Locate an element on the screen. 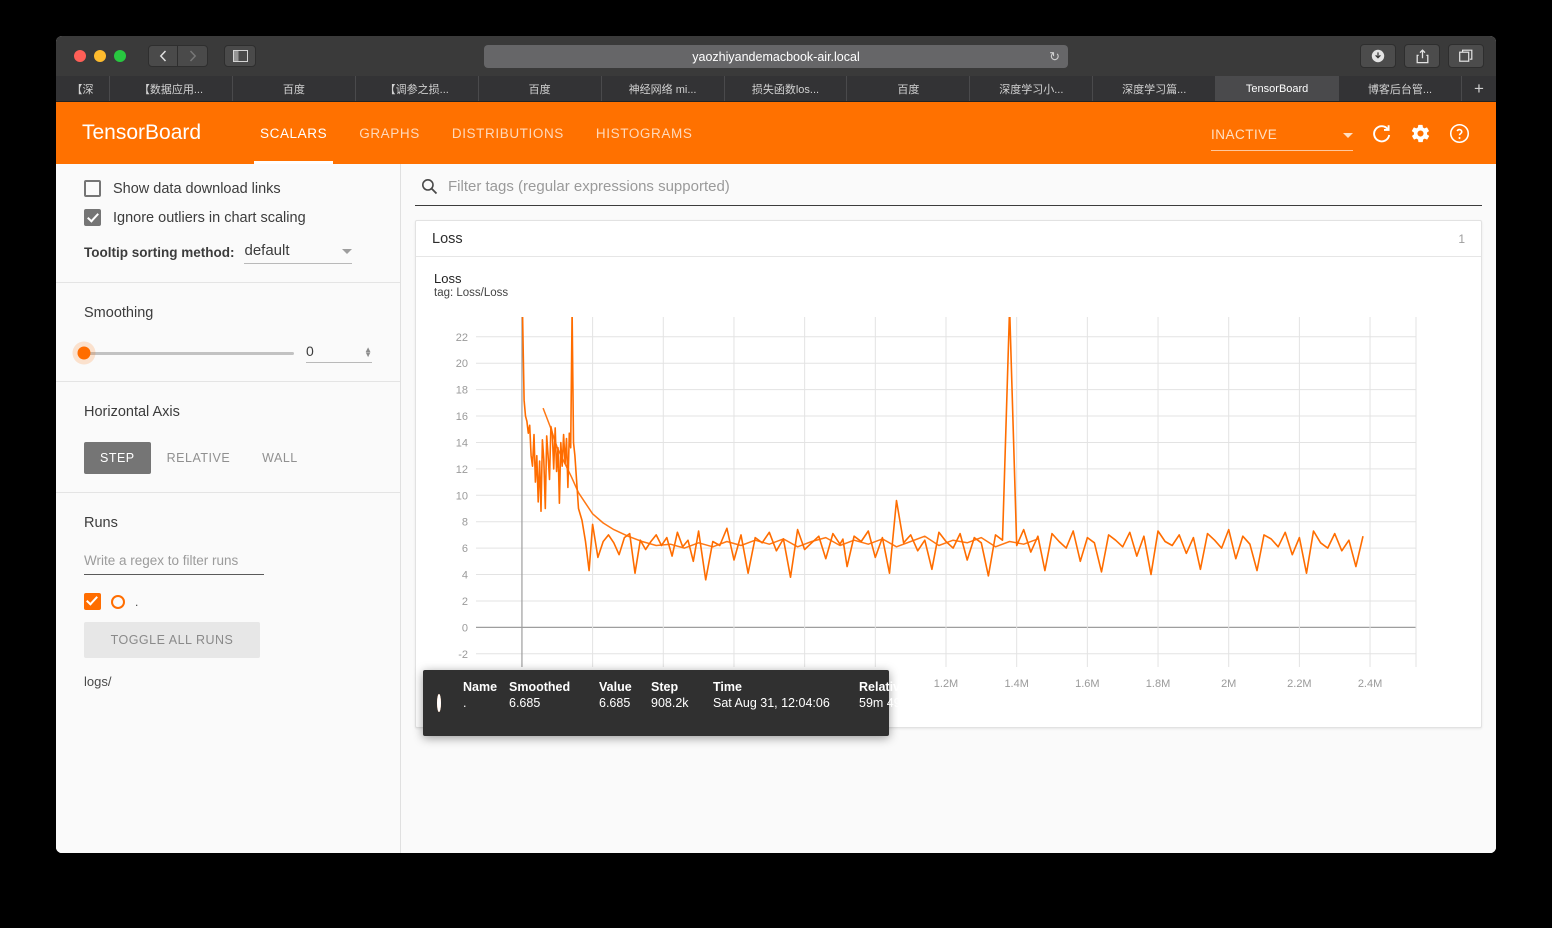  chevron-down-icon is located at coordinates (347, 251).